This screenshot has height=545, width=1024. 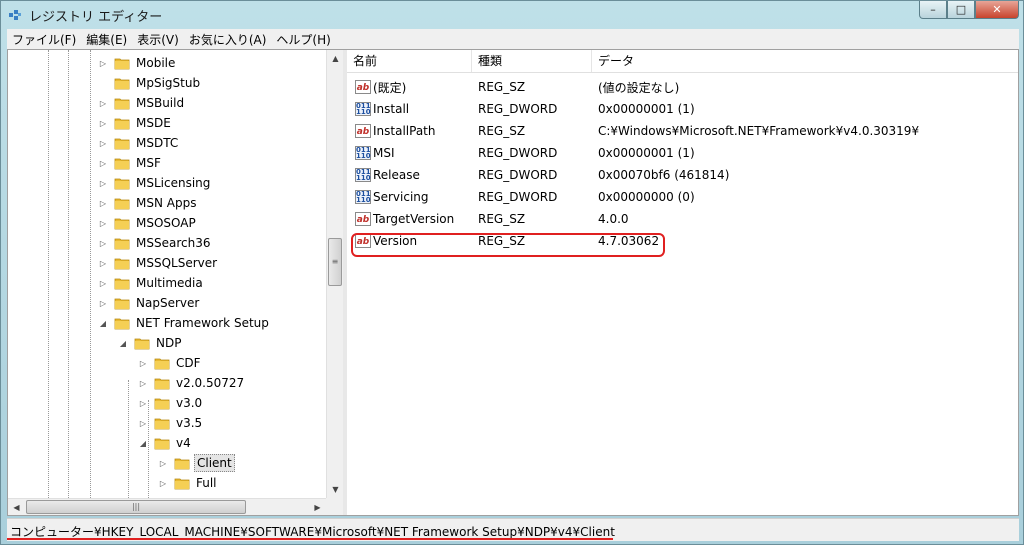 What do you see at coordinates (177, 263) in the screenshot?
I see `tree-node-label: MSSQLServer` at bounding box center [177, 263].